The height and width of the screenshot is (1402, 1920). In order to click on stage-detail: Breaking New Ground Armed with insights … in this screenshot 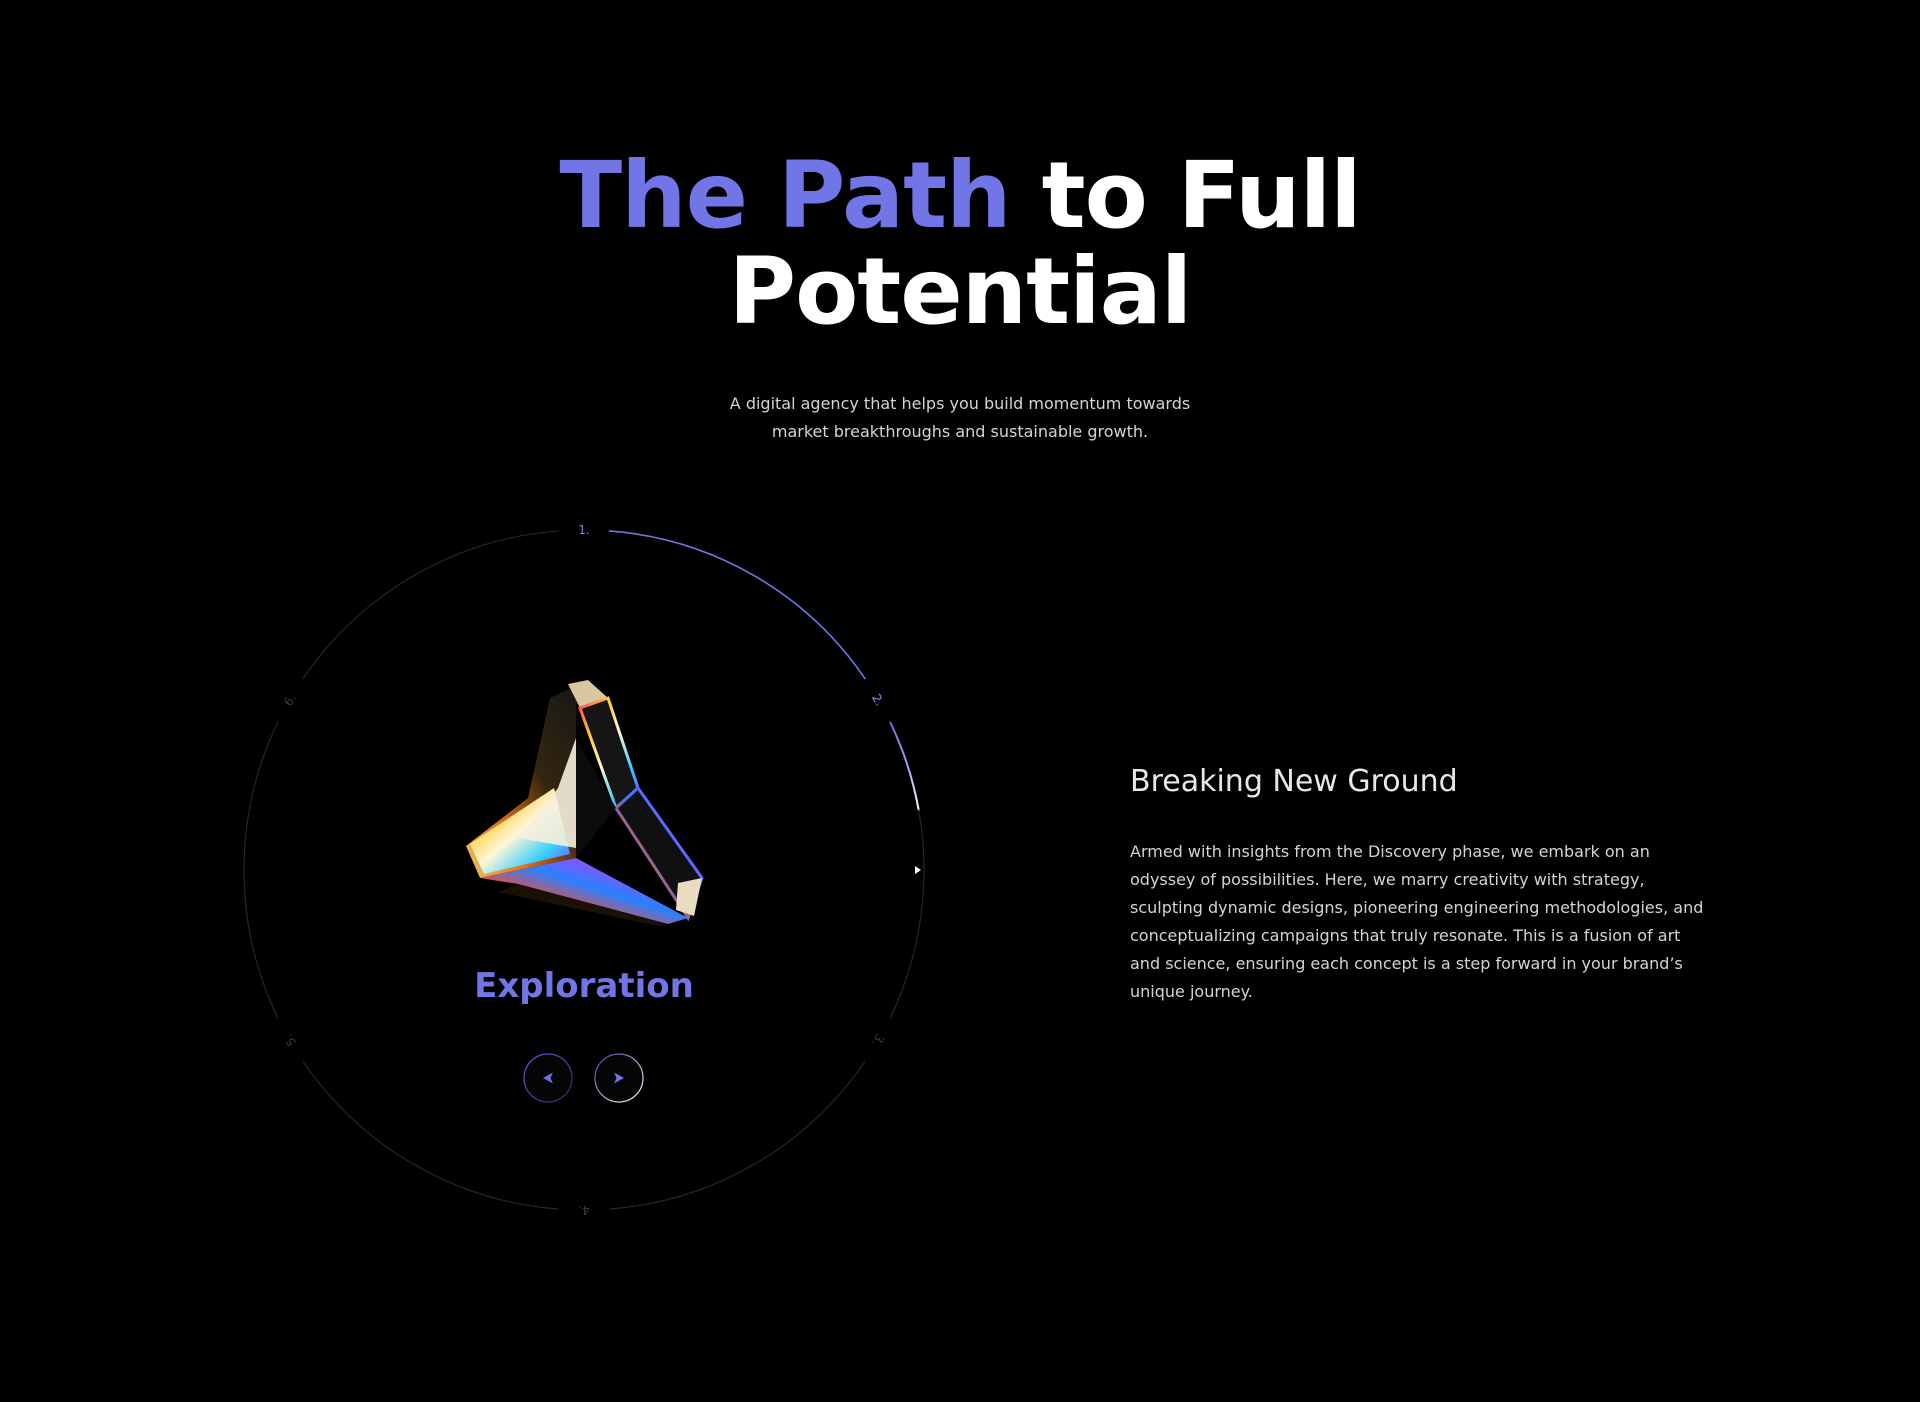, I will do `click(1418, 884)`.